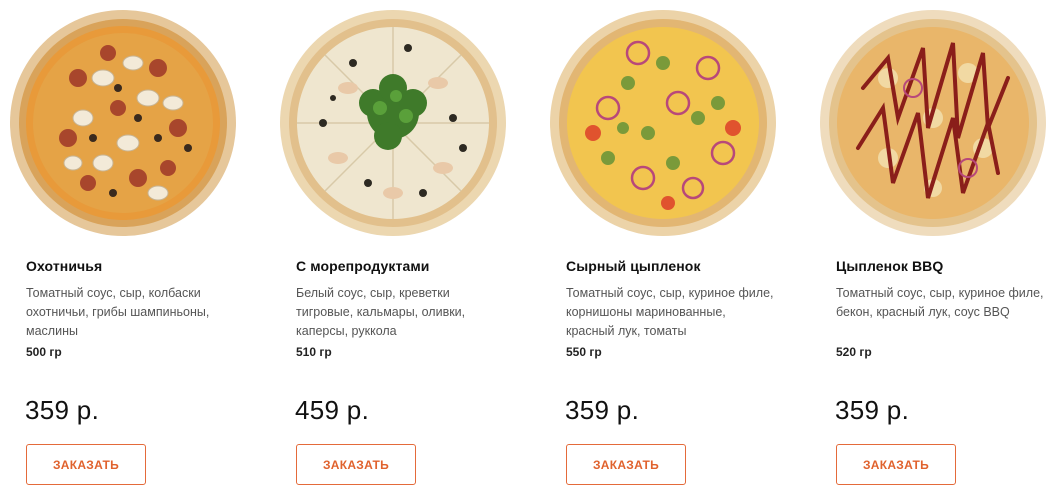  What do you see at coordinates (64, 266) in the screenshot?
I see `product-name: Охотничья` at bounding box center [64, 266].